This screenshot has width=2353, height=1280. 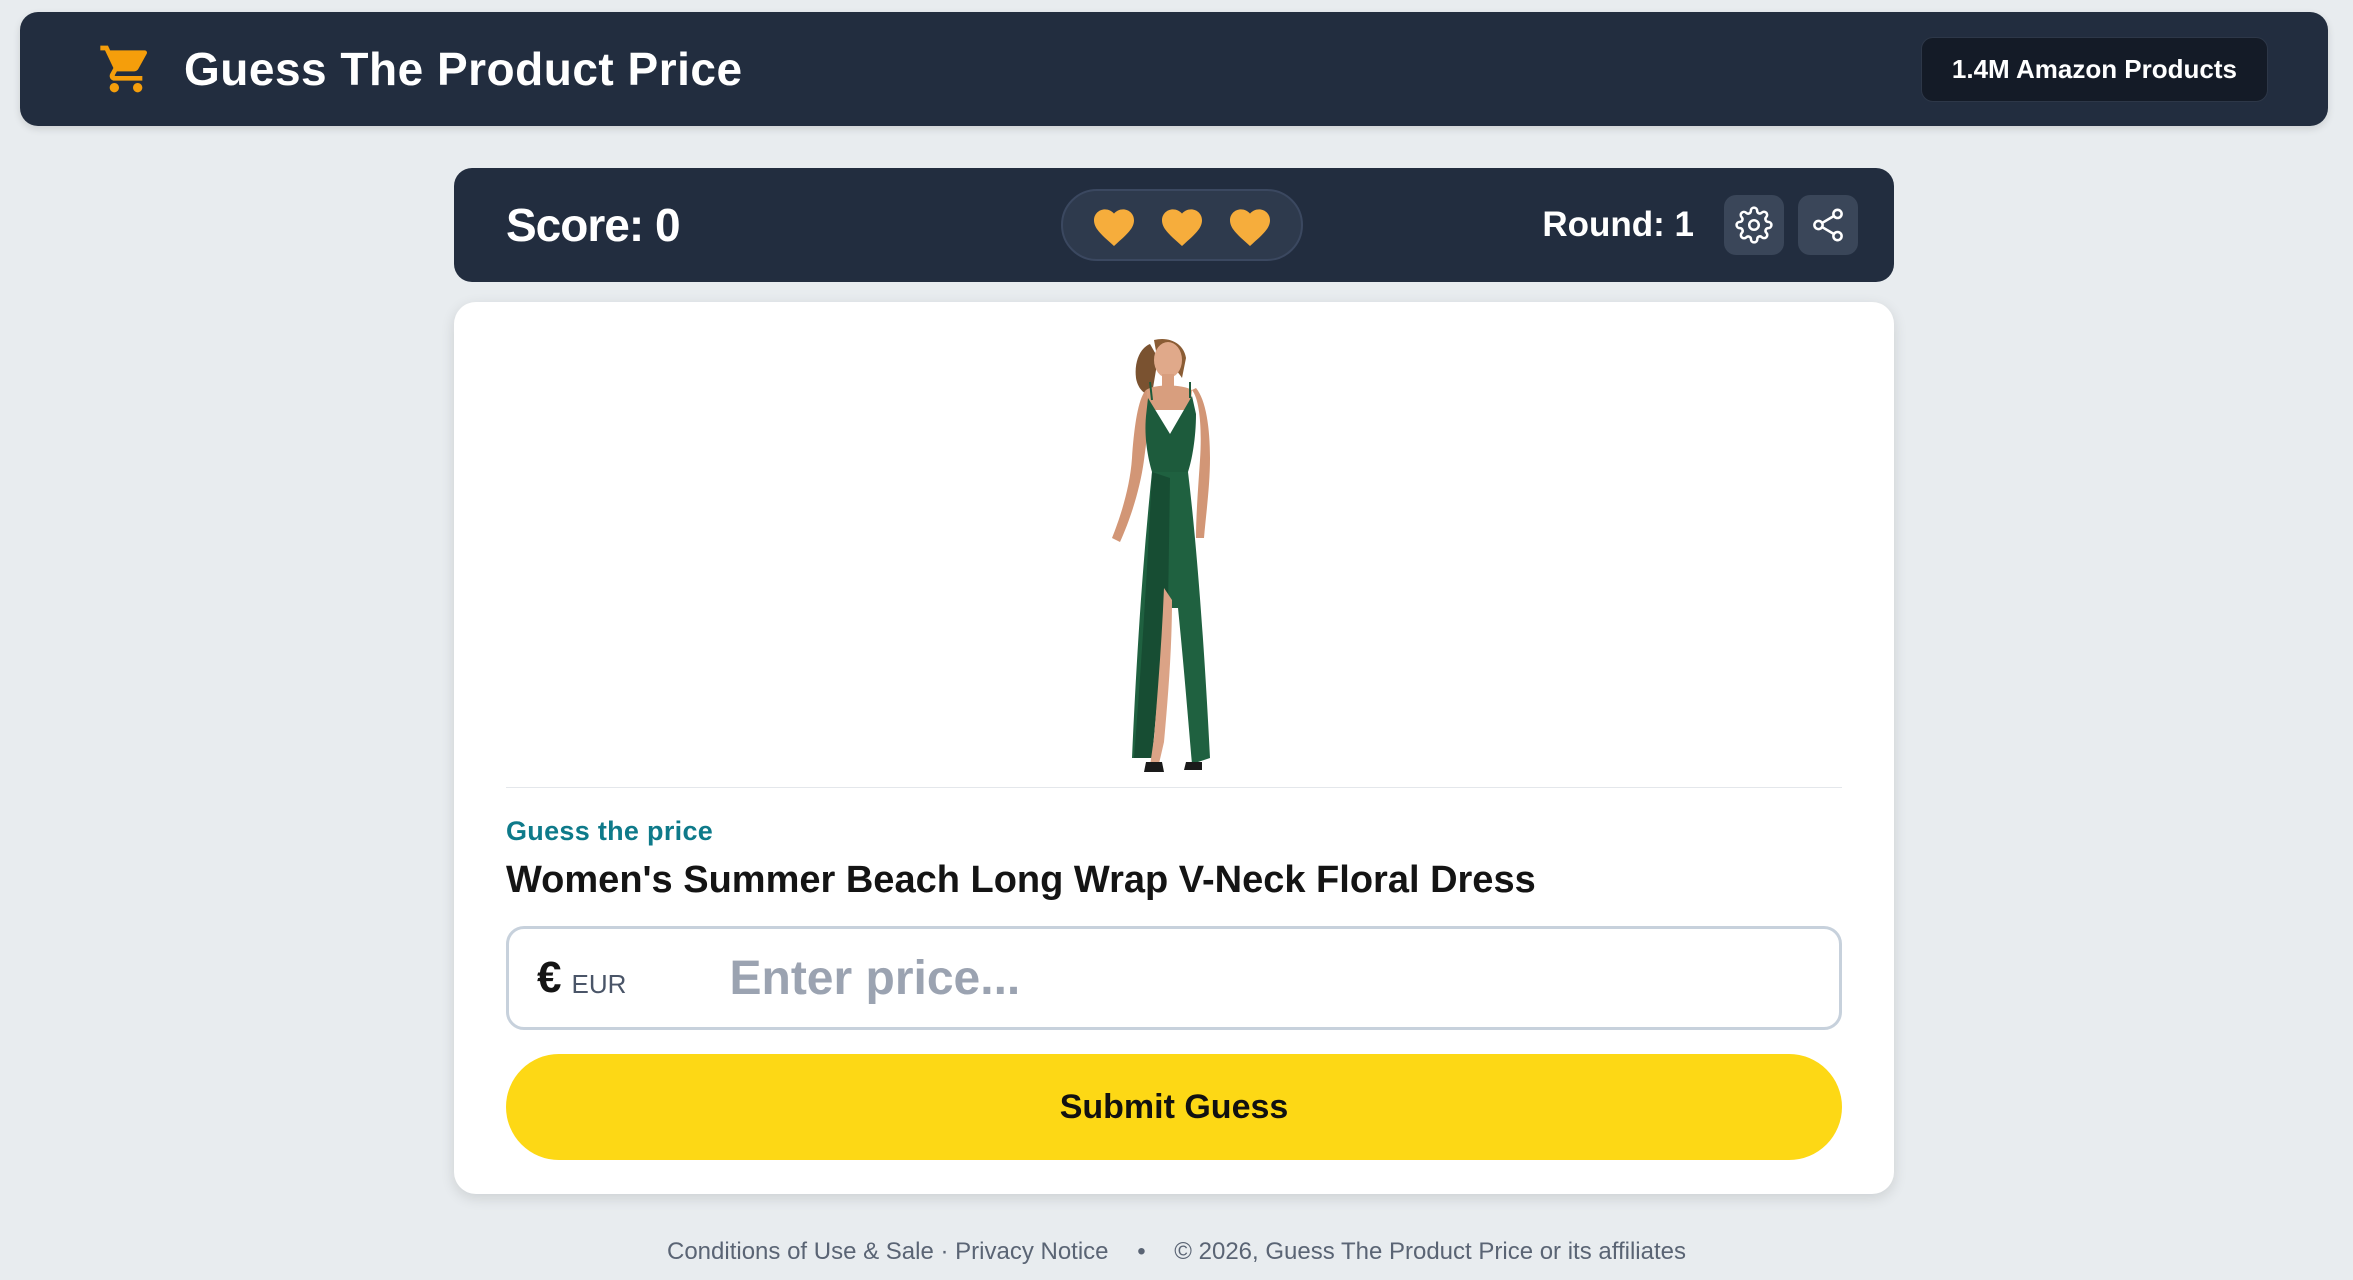 I want to click on app-title: Guess The Product Price, so click(x=463, y=69).